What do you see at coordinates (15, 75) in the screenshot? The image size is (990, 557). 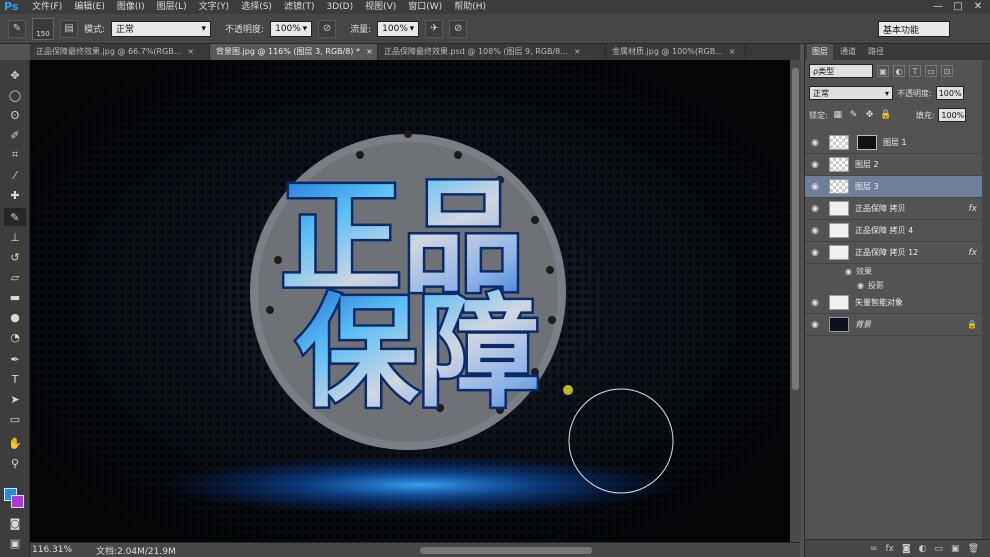 I see `move-tool-icon: ✥` at bounding box center [15, 75].